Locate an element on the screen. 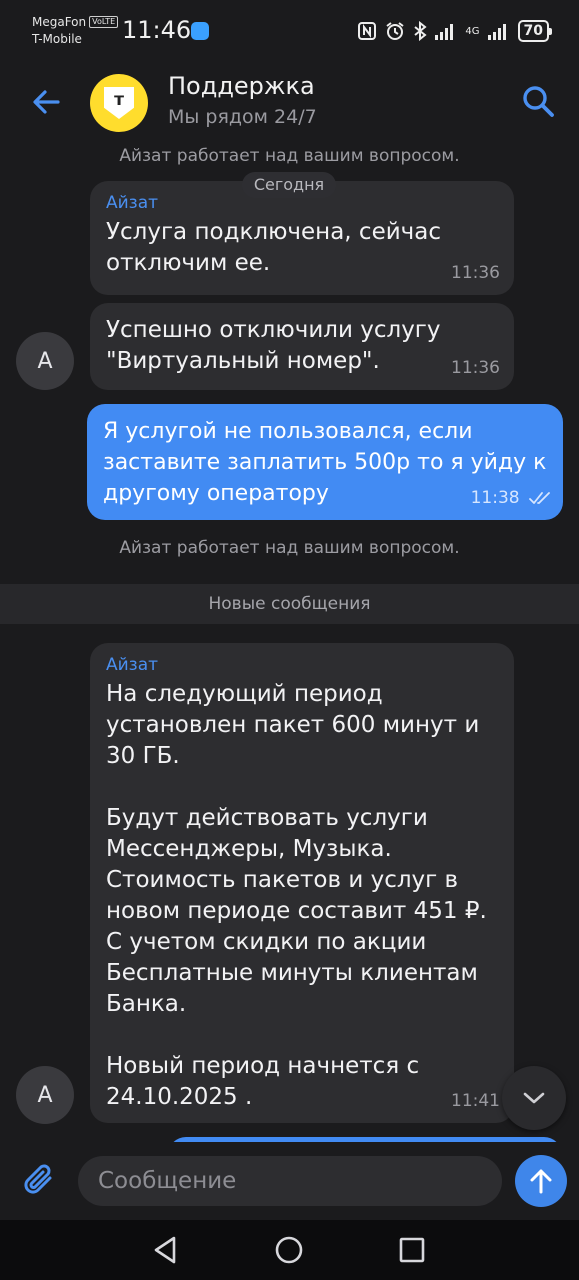 This screenshot has width=579, height=1280. alarm-icon is located at coordinates (395, 31).